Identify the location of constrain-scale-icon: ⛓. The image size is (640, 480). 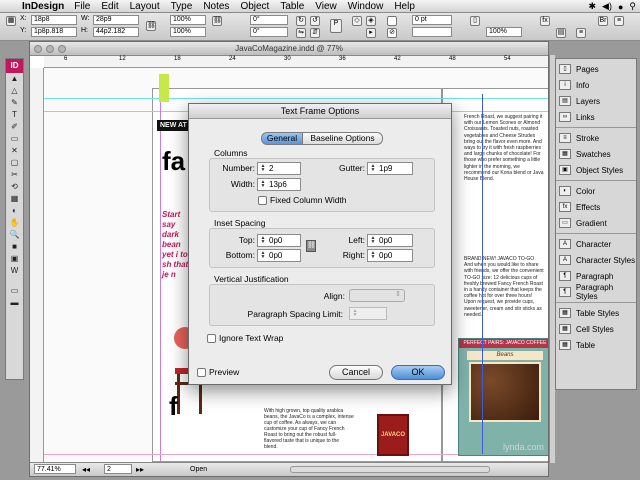
(217, 21).